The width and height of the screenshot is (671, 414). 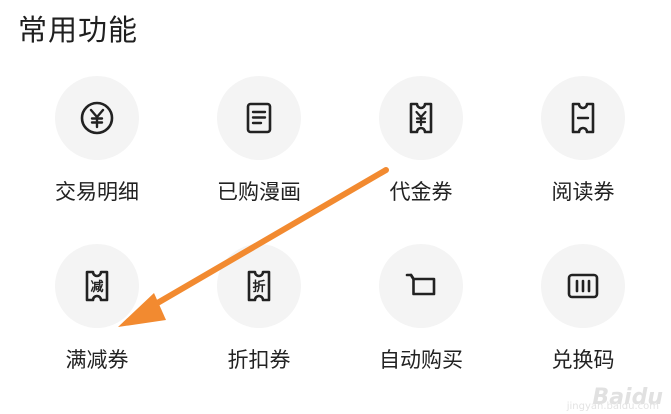 What do you see at coordinates (612, 406) in the screenshot?
I see `watermark-sub: jingyan.baidu.com` at bounding box center [612, 406].